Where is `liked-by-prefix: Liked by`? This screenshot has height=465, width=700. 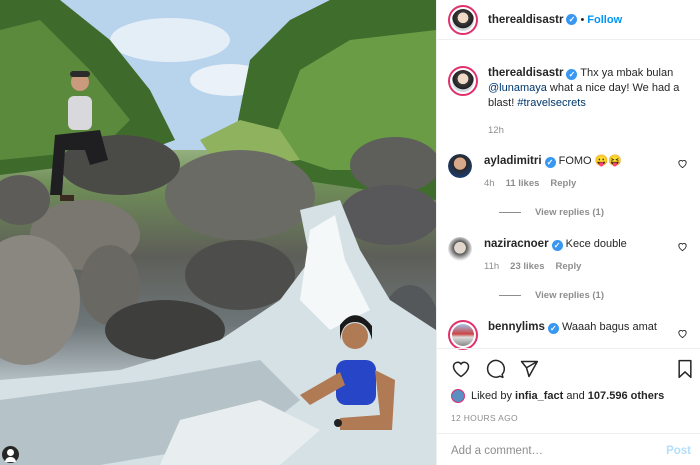
liked-by-prefix: Liked by is located at coordinates (493, 396).